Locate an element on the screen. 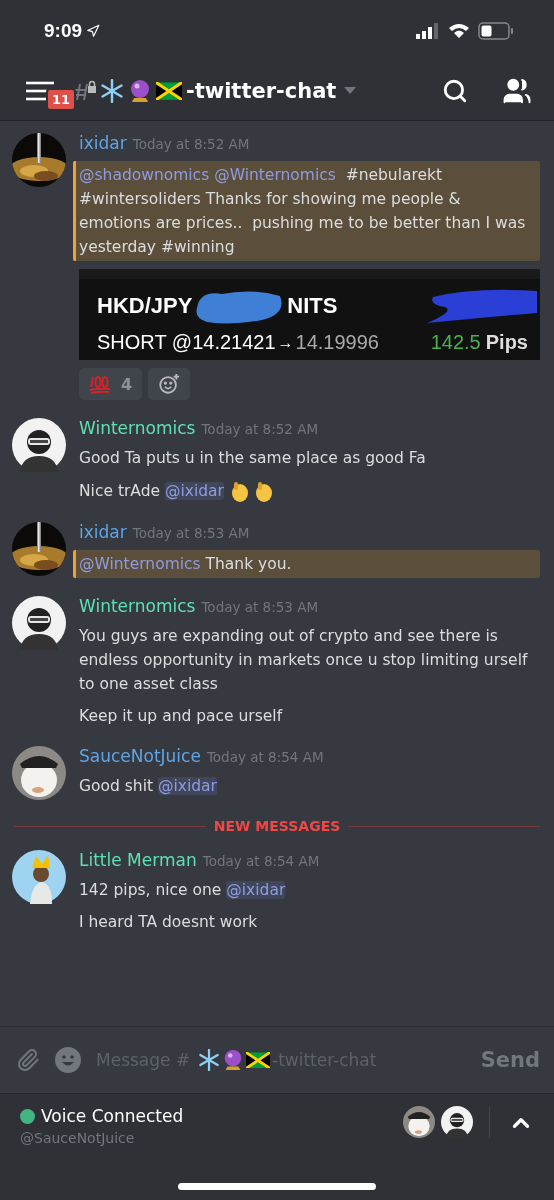 The width and height of the screenshot is (554, 1200). currency-pair: HKD/JPY is located at coordinates (145, 306).